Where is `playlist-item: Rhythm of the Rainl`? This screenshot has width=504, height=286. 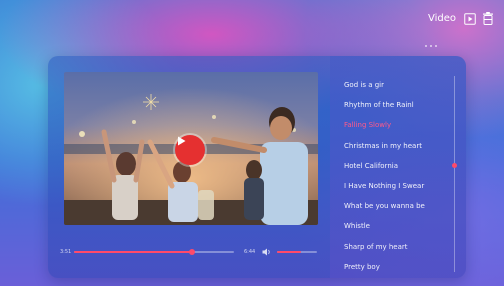
playlist-item: Rhythm of the Rainl is located at coordinates (384, 105).